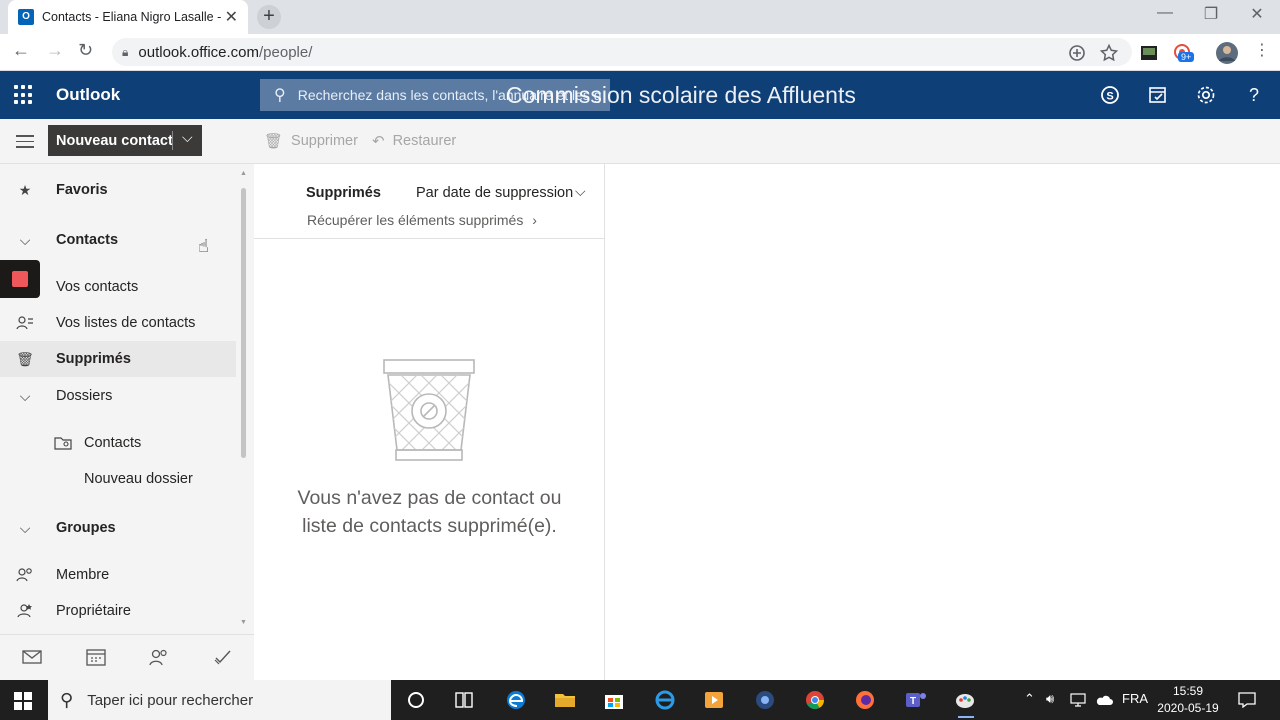 This screenshot has width=1280, height=720. I want to click on add-icon, so click(1077, 53).